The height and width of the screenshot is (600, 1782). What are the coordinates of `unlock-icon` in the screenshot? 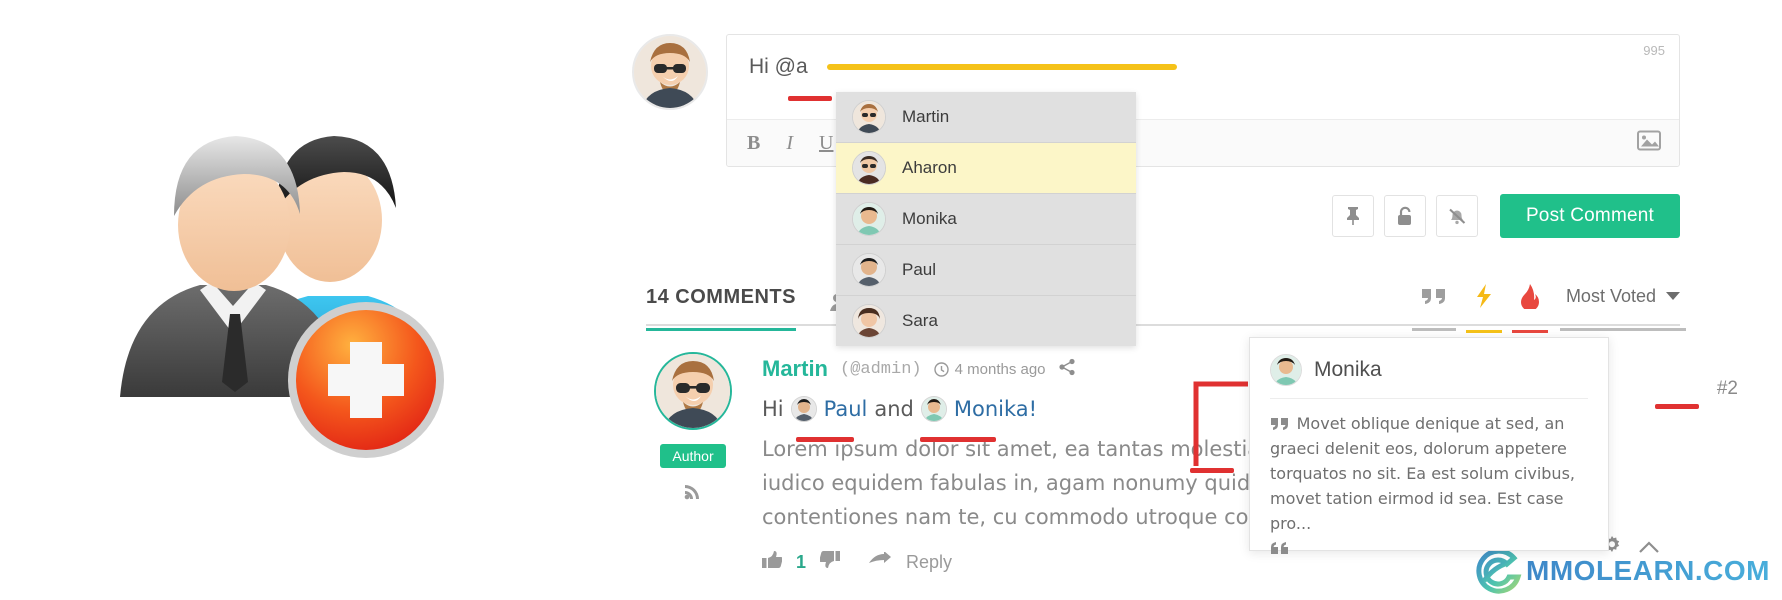 It's located at (1404, 216).